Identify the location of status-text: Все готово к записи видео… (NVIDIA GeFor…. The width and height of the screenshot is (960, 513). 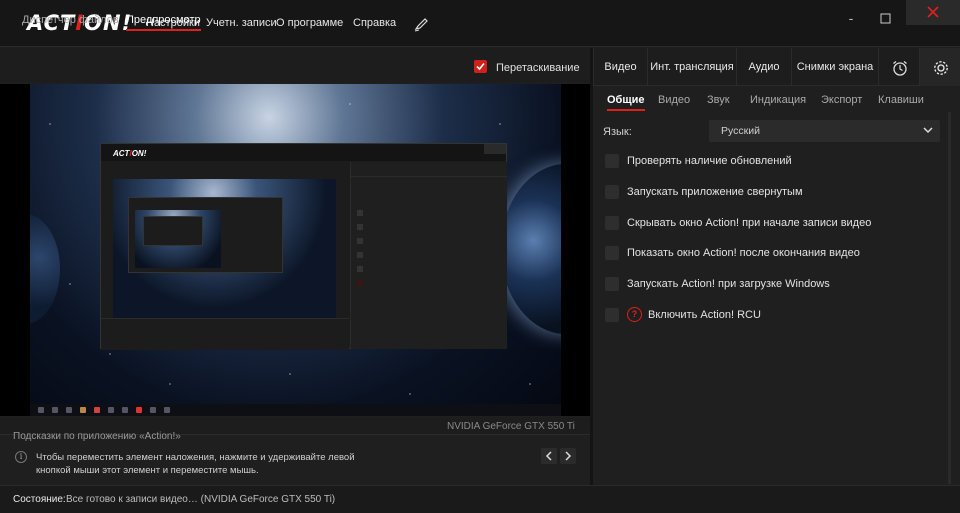
(201, 499).